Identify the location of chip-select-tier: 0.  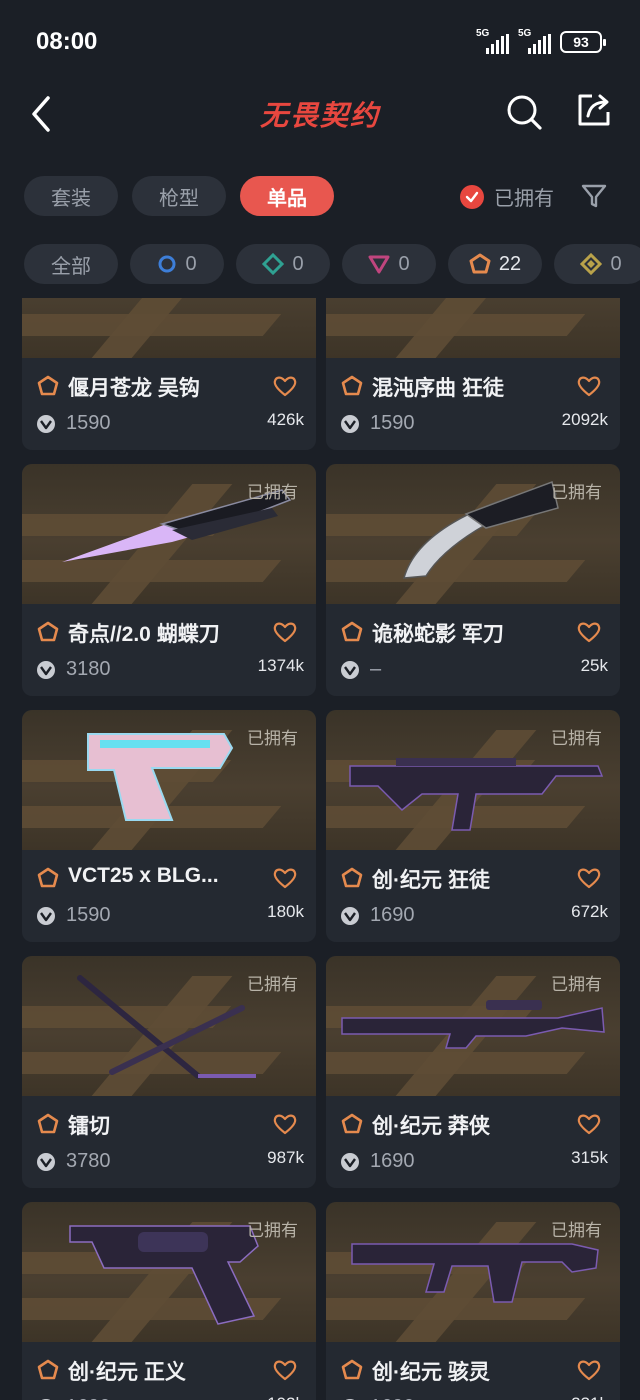
(177, 264).